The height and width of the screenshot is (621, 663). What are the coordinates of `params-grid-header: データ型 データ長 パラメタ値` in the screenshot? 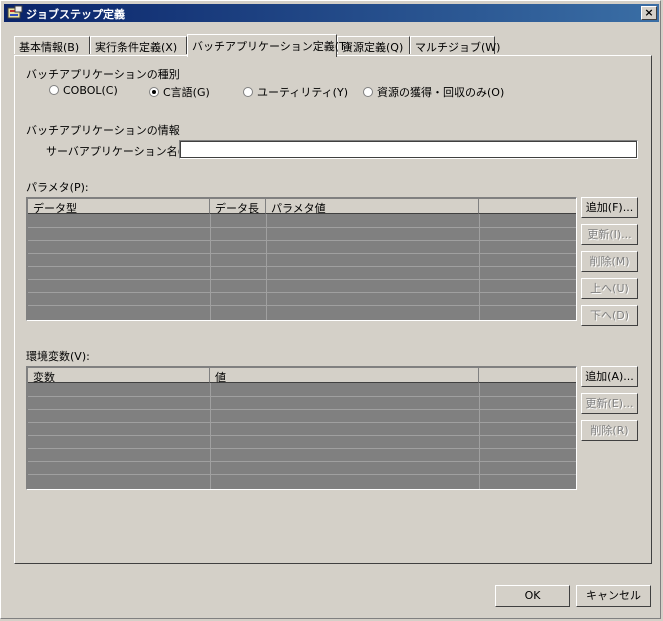 It's located at (302, 207).